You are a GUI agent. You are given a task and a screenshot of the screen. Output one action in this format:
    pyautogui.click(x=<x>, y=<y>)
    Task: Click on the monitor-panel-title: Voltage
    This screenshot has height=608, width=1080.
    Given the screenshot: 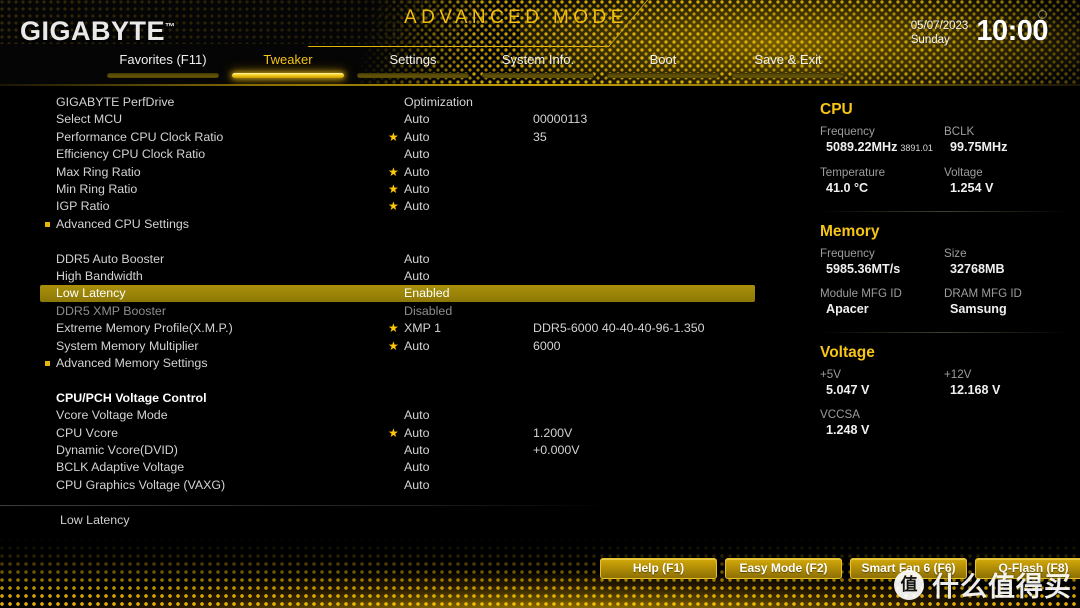 What is the action you would take?
    pyautogui.click(x=847, y=352)
    